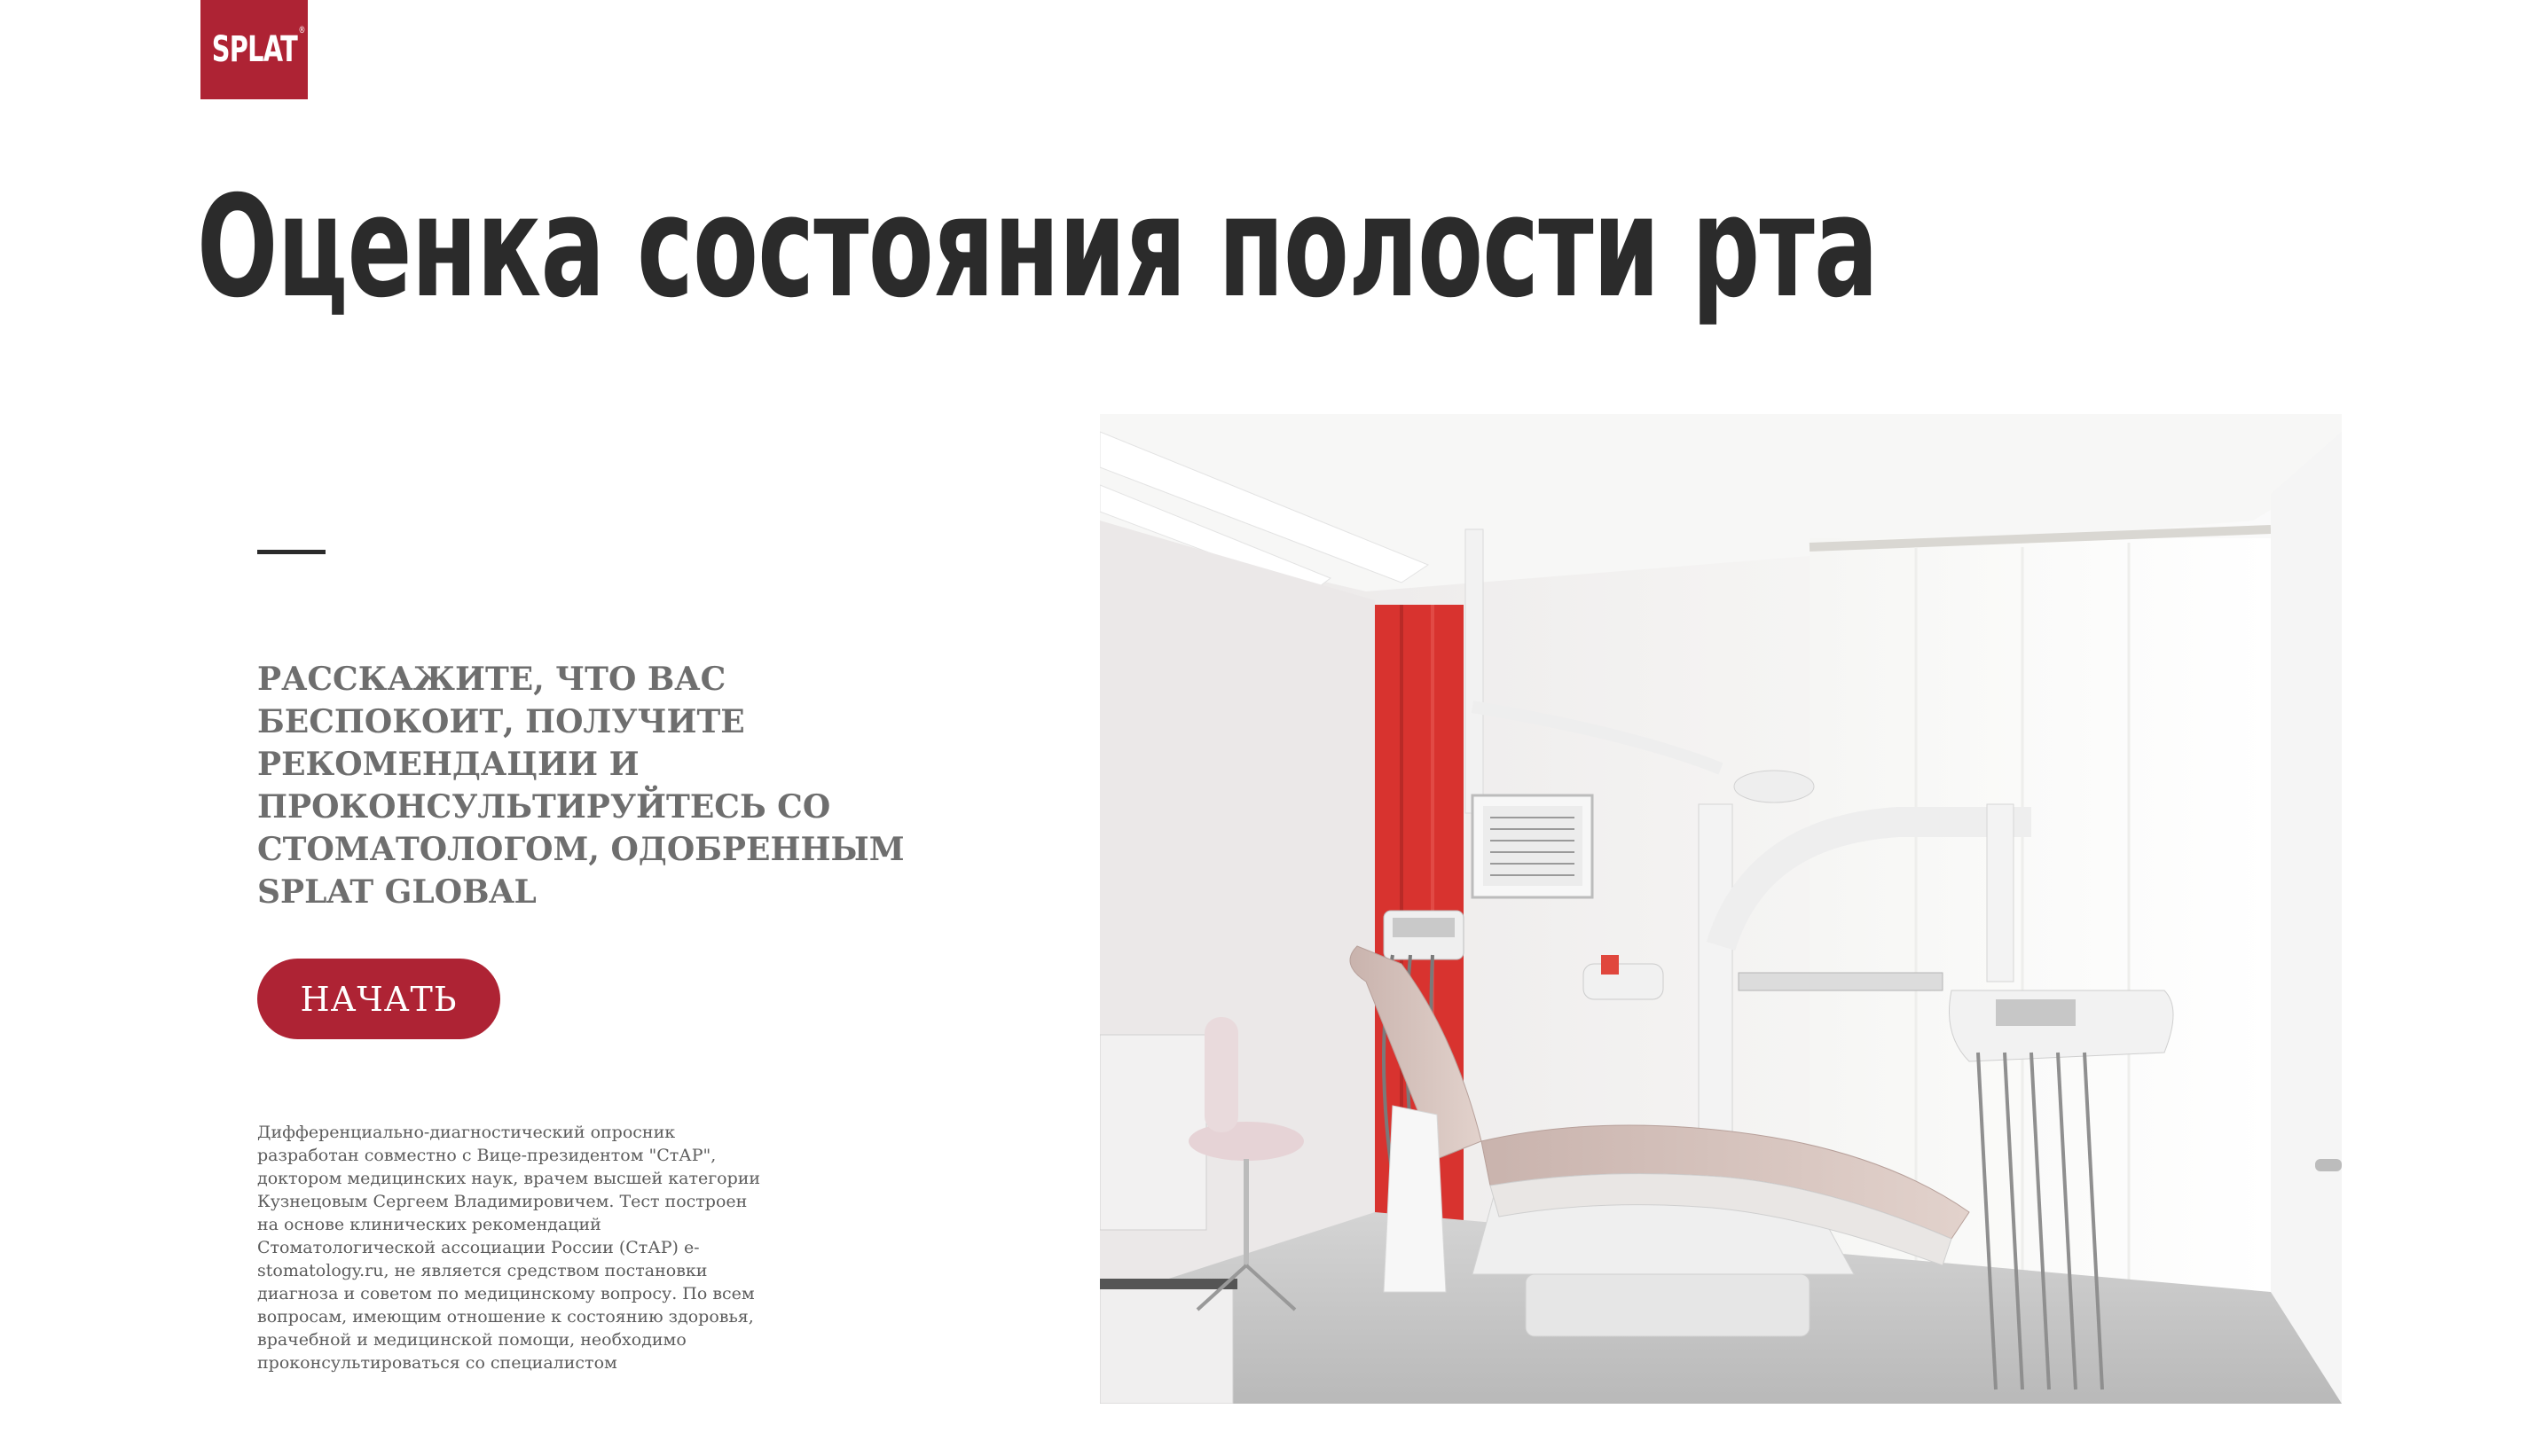 This screenshot has height=1456, width=2528. I want to click on registered-mark: ®, so click(301, 29).